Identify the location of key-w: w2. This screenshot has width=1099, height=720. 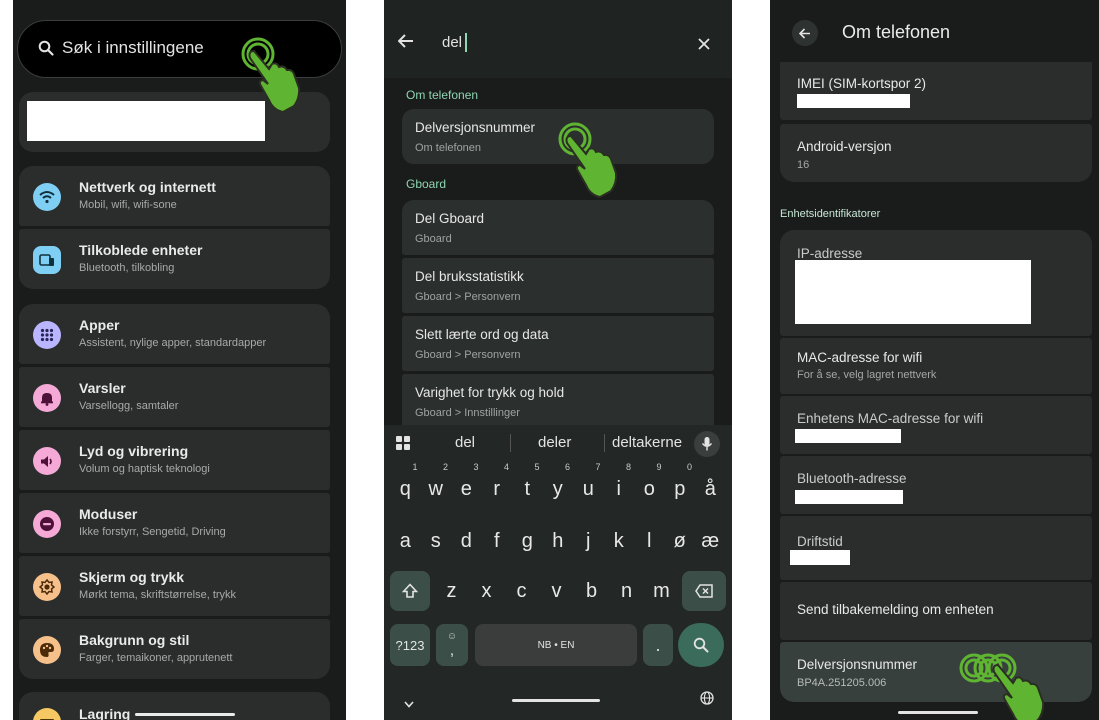
(436, 485).